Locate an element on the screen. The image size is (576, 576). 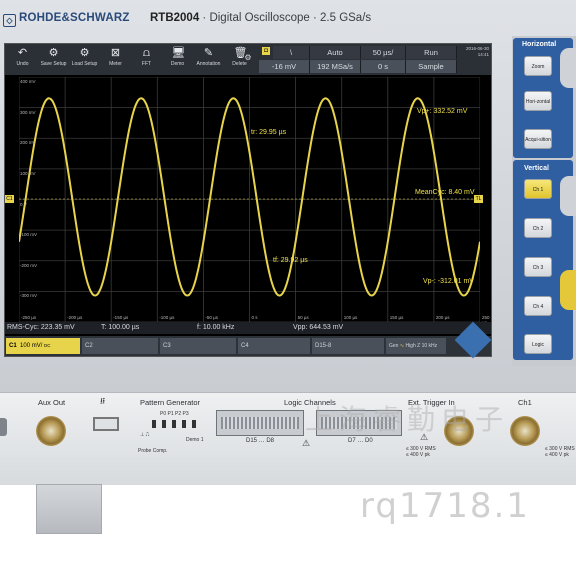
brand-logo: ◇ ROHDE&SCHWARZ is located at coordinates (66, 19).